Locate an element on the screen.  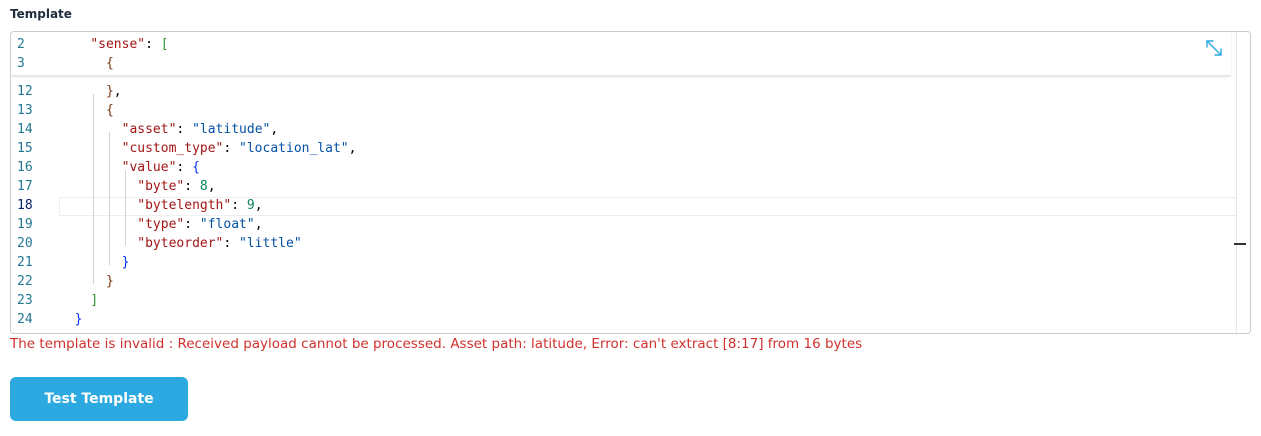
code-line: 15 "custom_type": "location_lat", is located at coordinates (626, 148).